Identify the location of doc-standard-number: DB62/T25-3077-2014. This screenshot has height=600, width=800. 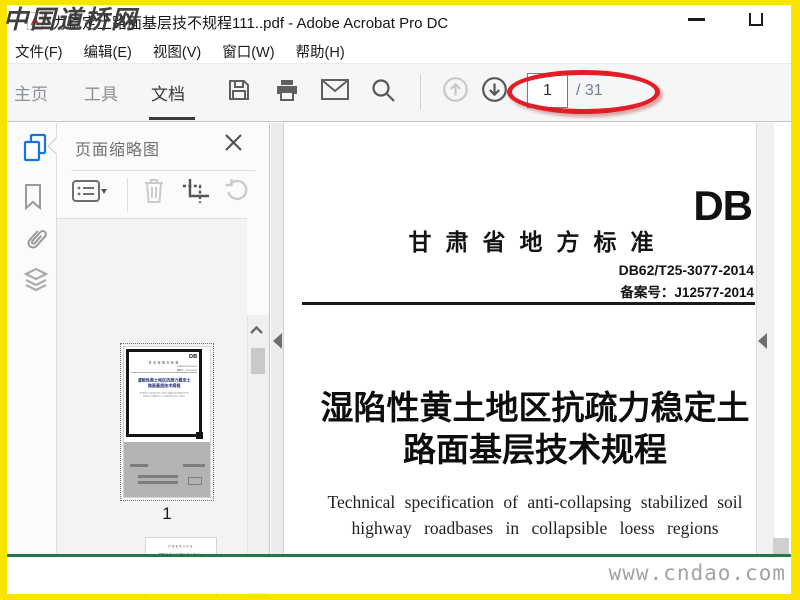
(686, 270).